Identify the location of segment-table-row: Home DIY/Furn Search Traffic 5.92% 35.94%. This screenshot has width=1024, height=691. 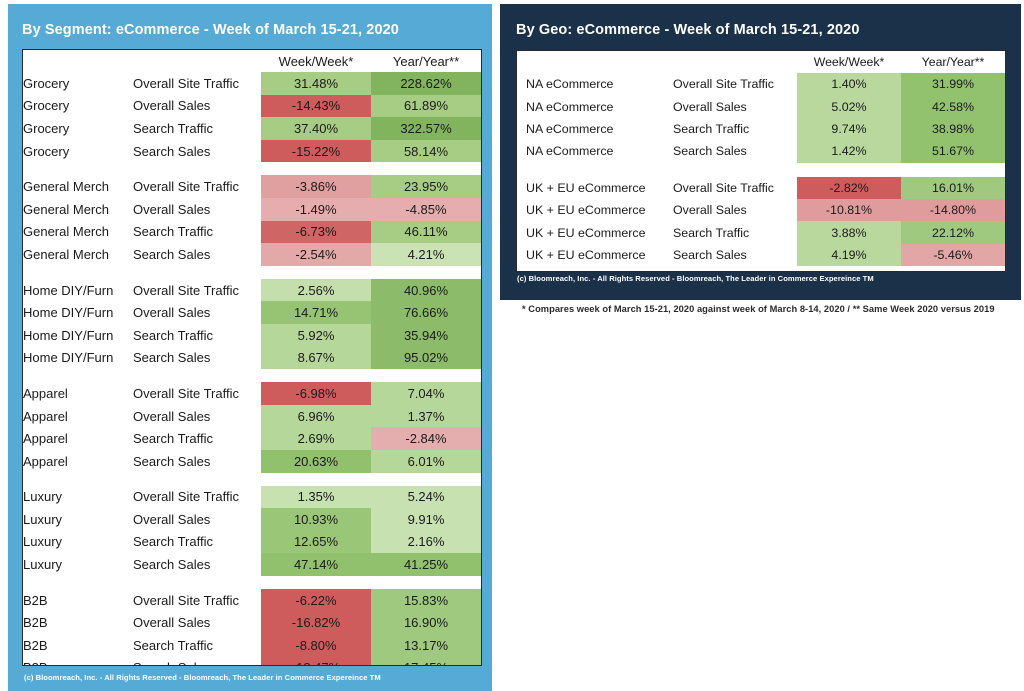
(252, 335).